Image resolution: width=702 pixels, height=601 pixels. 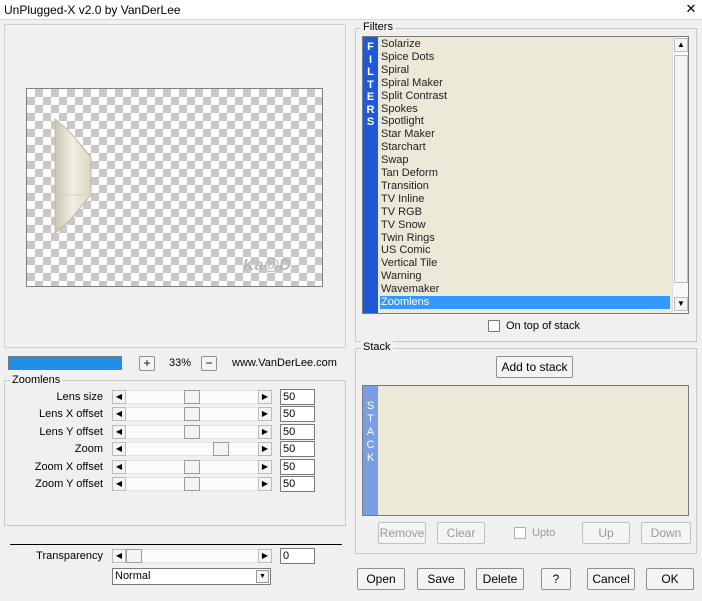 I want to click on scroll-up-icon: ▲, so click(x=681, y=45).